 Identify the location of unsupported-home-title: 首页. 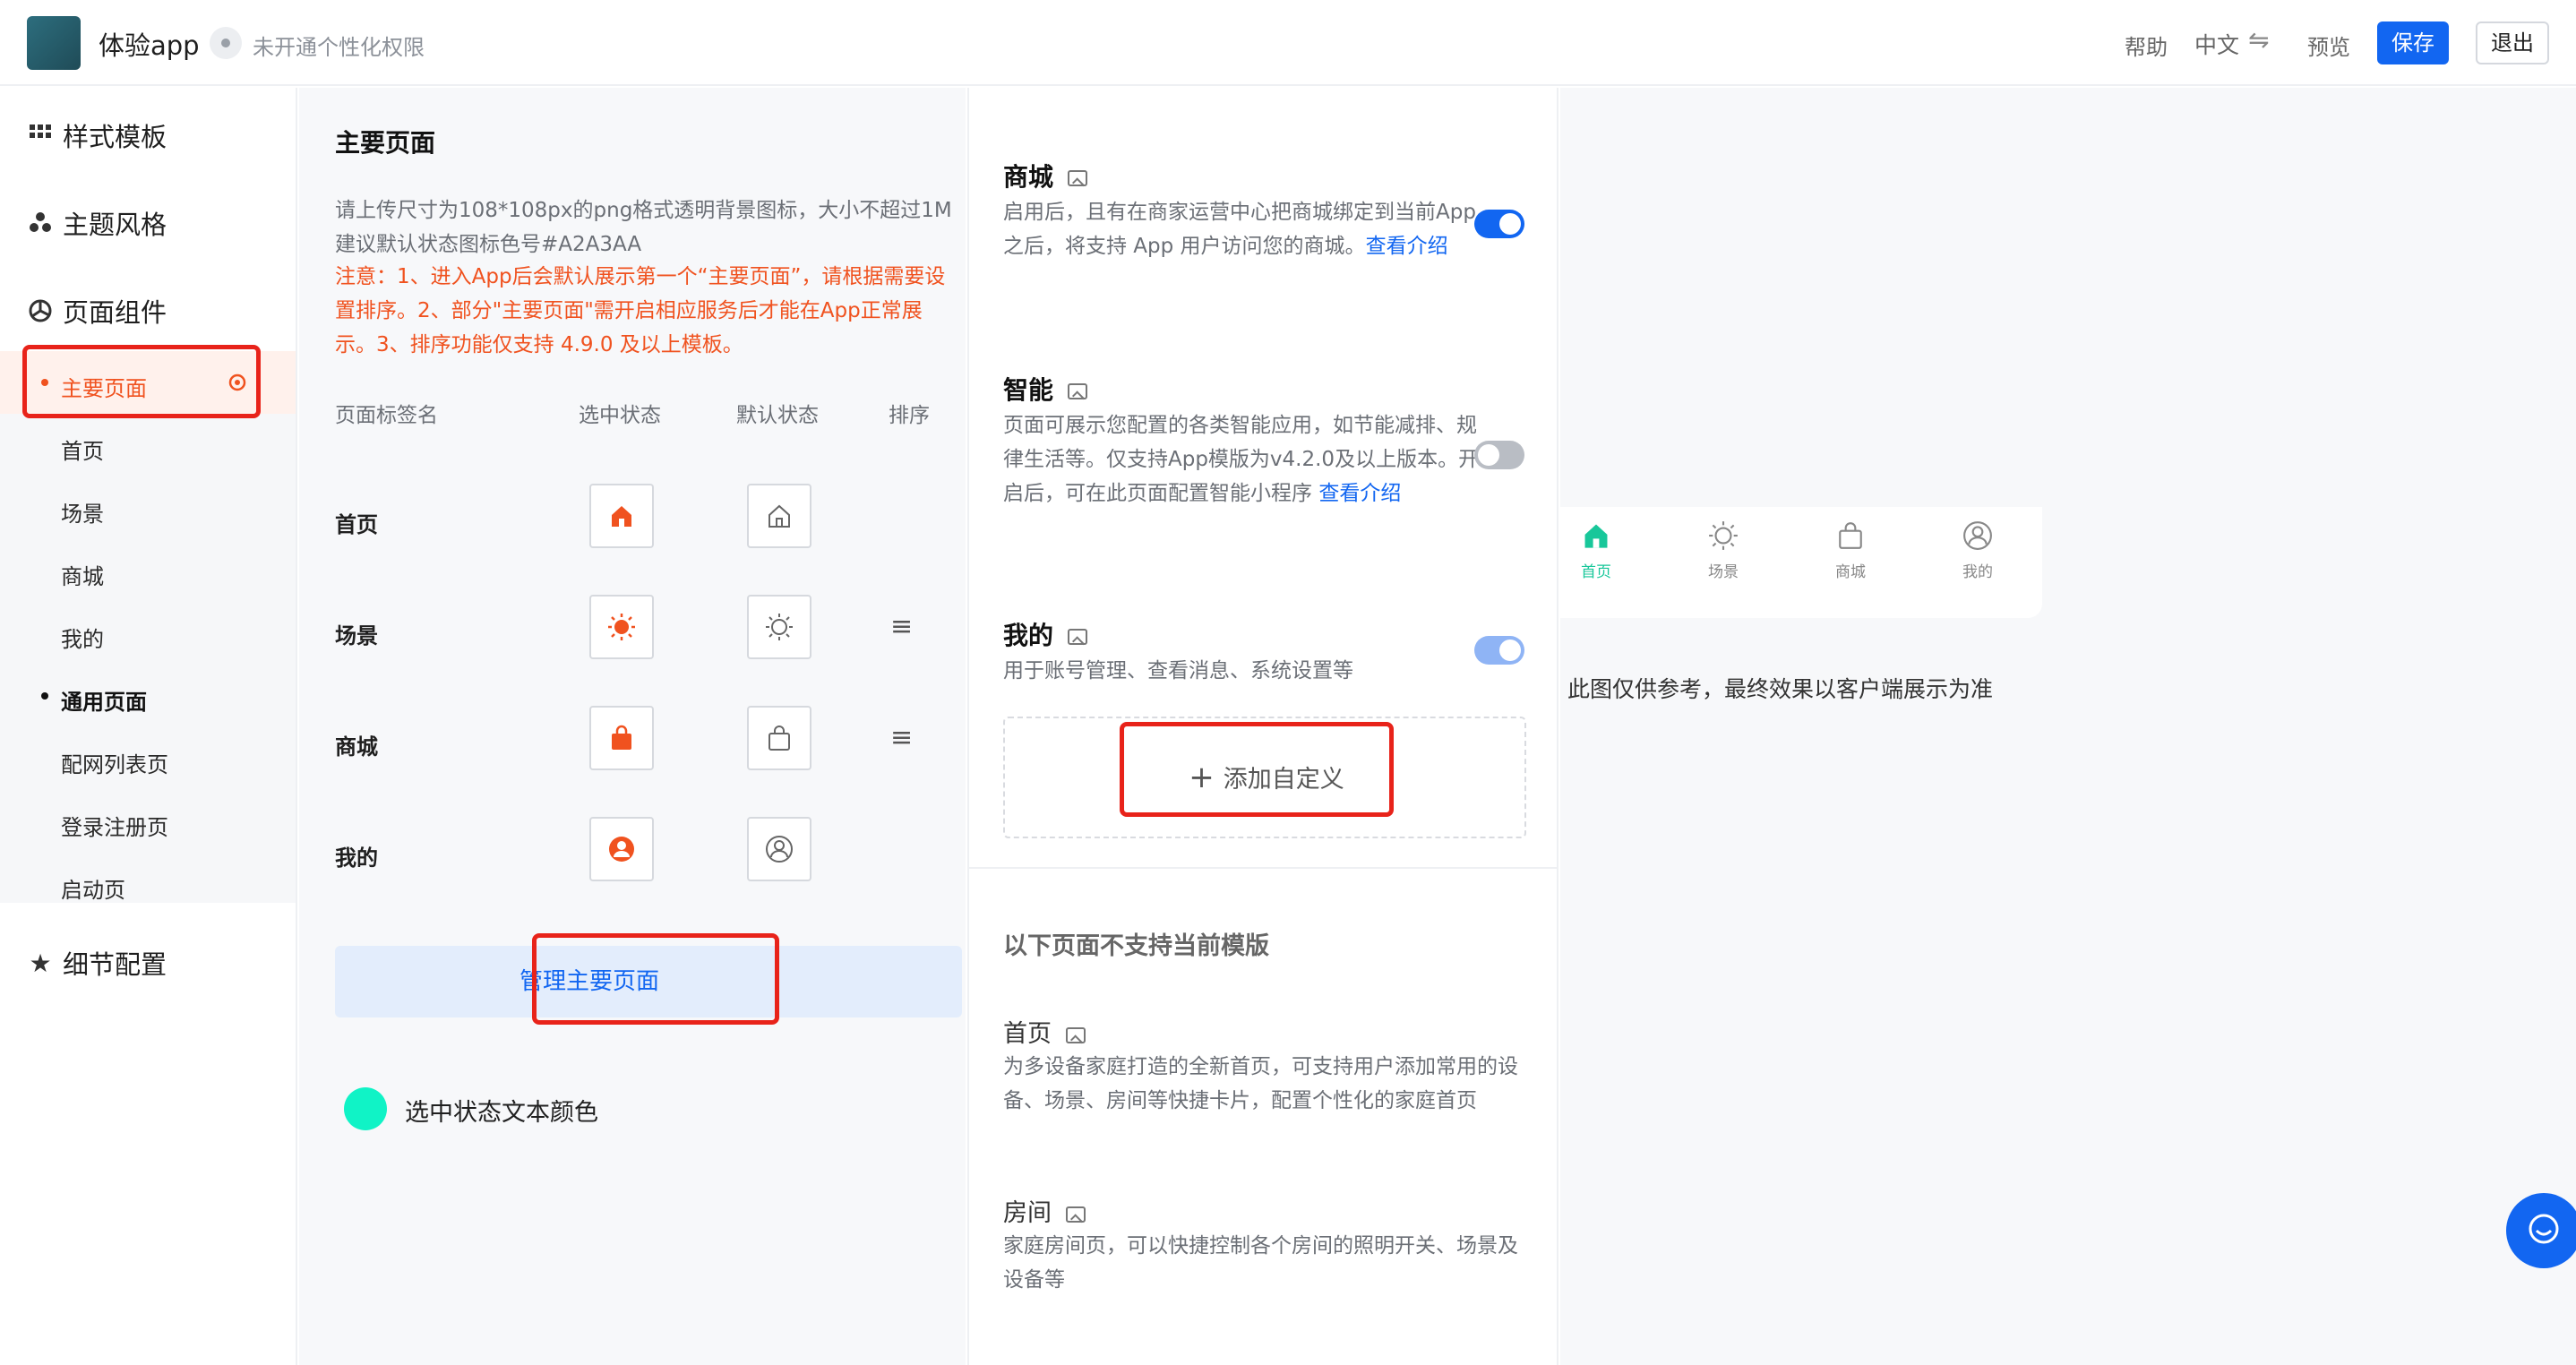
(1044, 1031).